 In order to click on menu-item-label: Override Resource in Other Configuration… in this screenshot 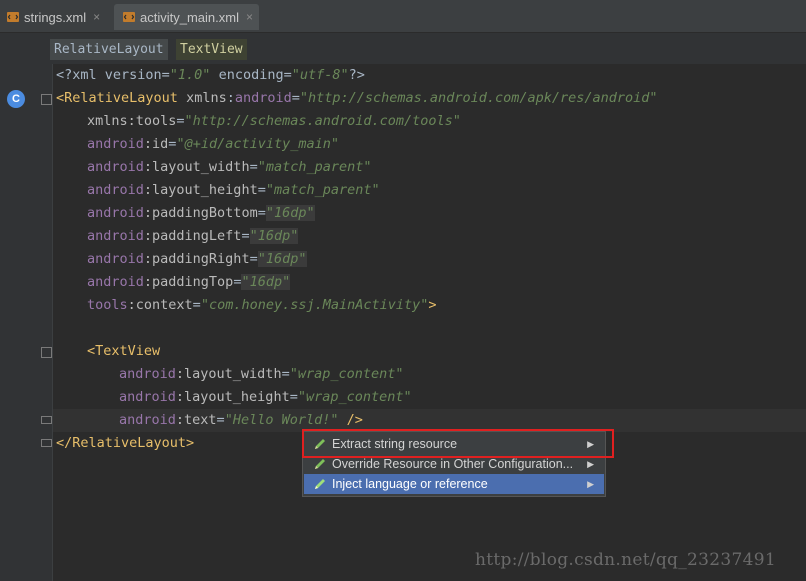, I will do `click(453, 464)`.